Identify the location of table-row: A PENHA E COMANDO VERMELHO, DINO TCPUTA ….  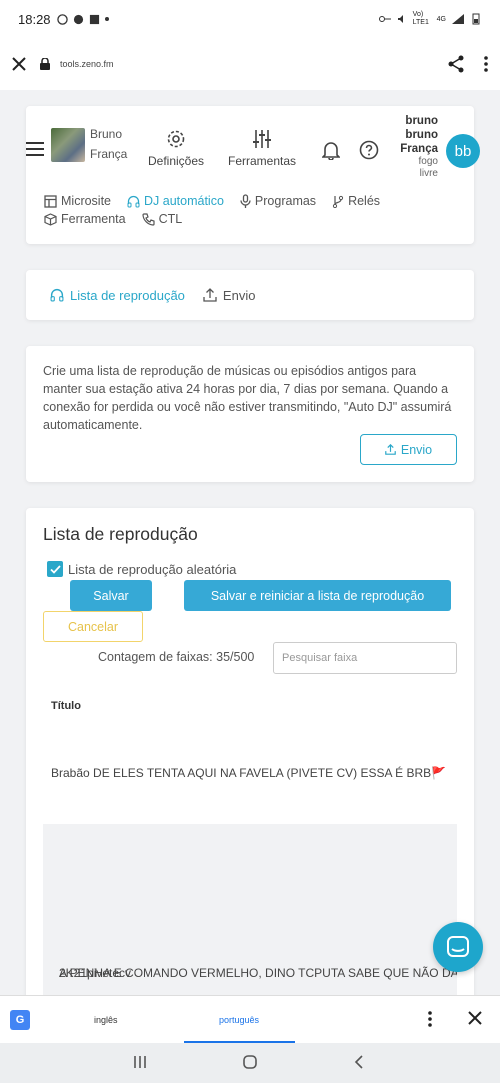
(250, 909).